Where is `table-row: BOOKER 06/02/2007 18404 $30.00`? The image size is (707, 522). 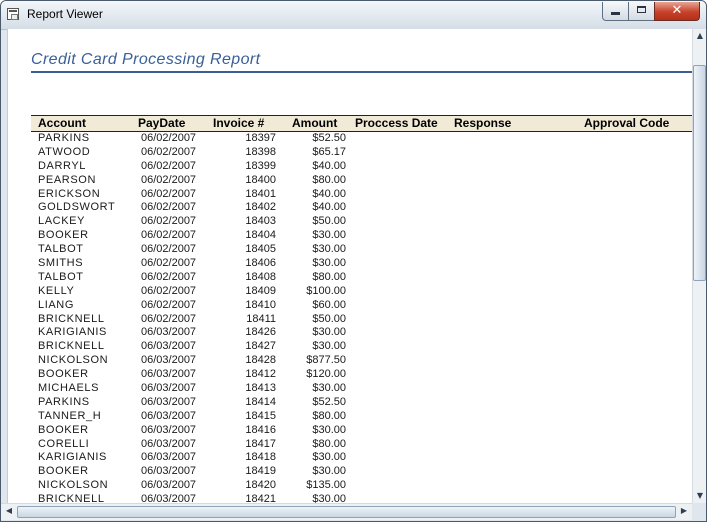
table-row: BOOKER 06/02/2007 18404 $30.00 is located at coordinates (350, 236).